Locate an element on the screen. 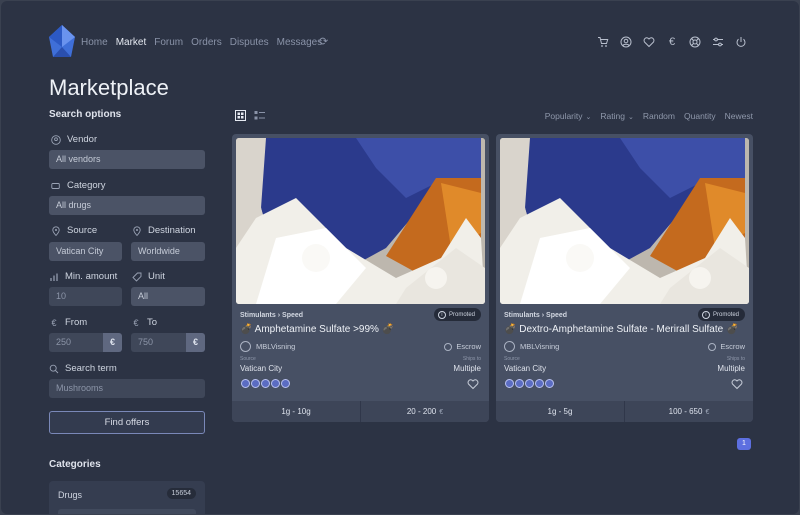 Image resolution: width=800 pixels, height=515 pixels. categories-title: Categories is located at coordinates (75, 464).